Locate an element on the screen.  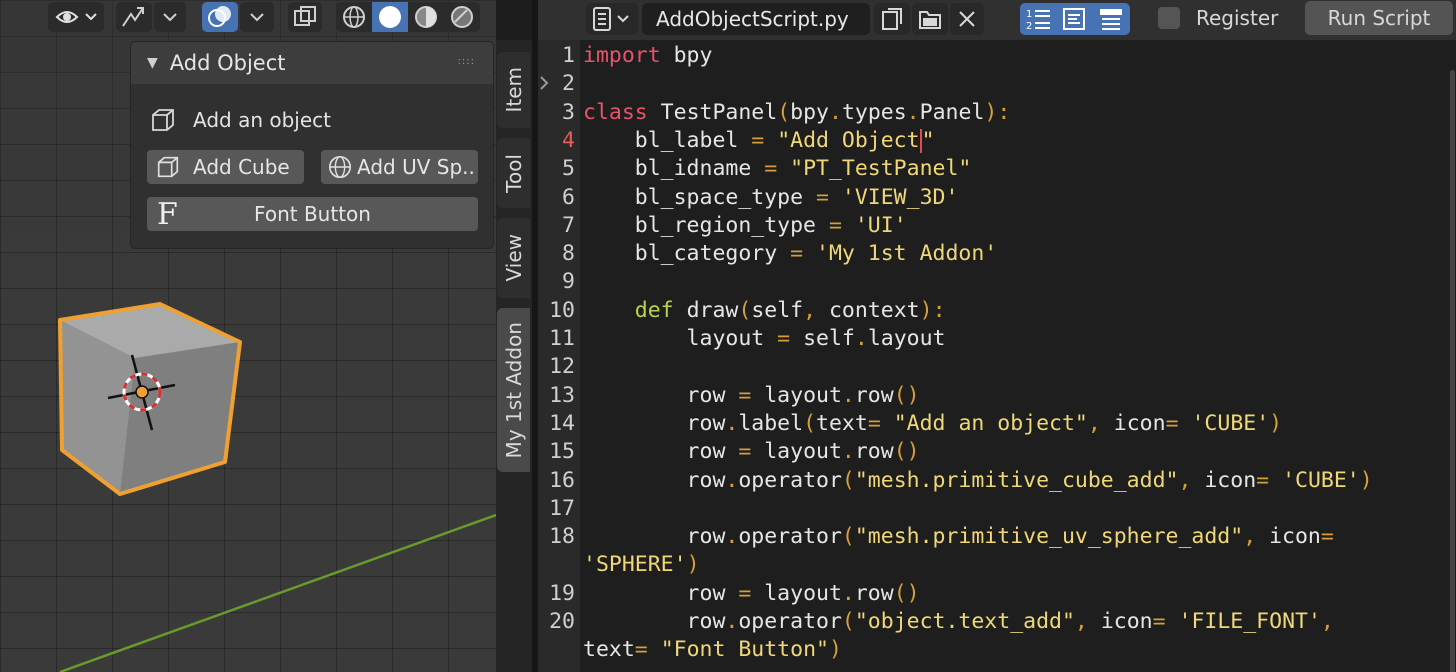
solid-shading-icon is located at coordinates (390, 17).